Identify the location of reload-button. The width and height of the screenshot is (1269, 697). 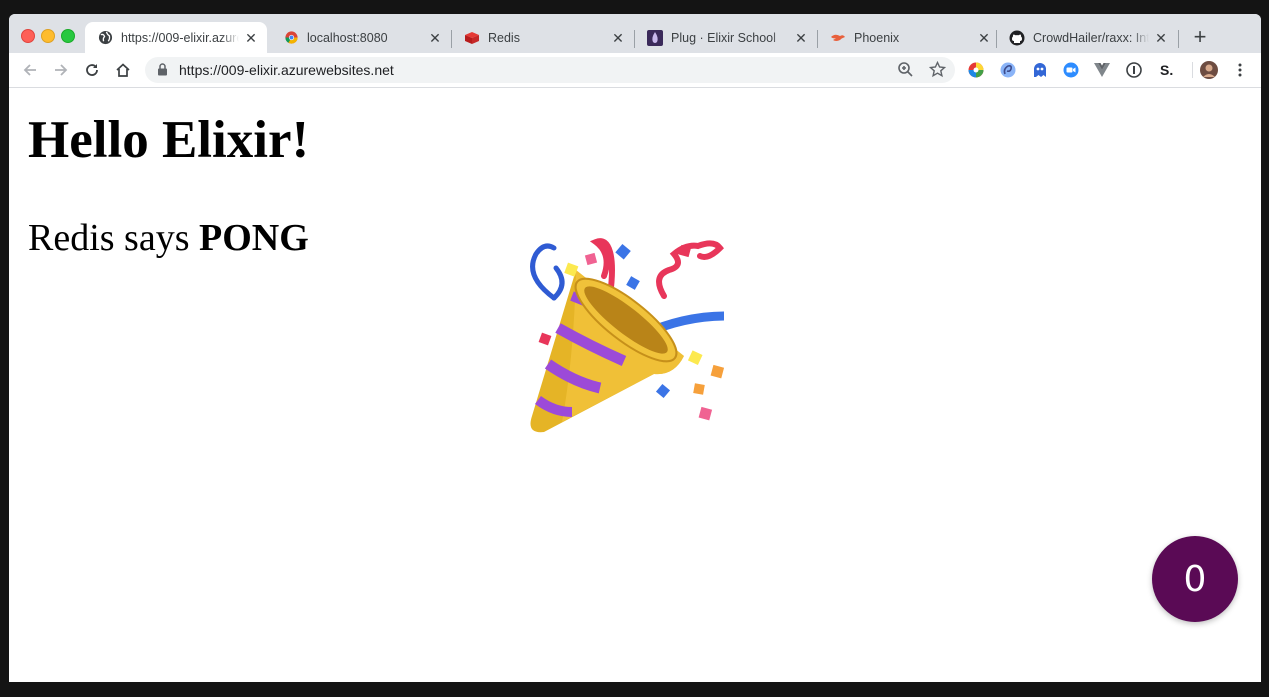
(92, 70).